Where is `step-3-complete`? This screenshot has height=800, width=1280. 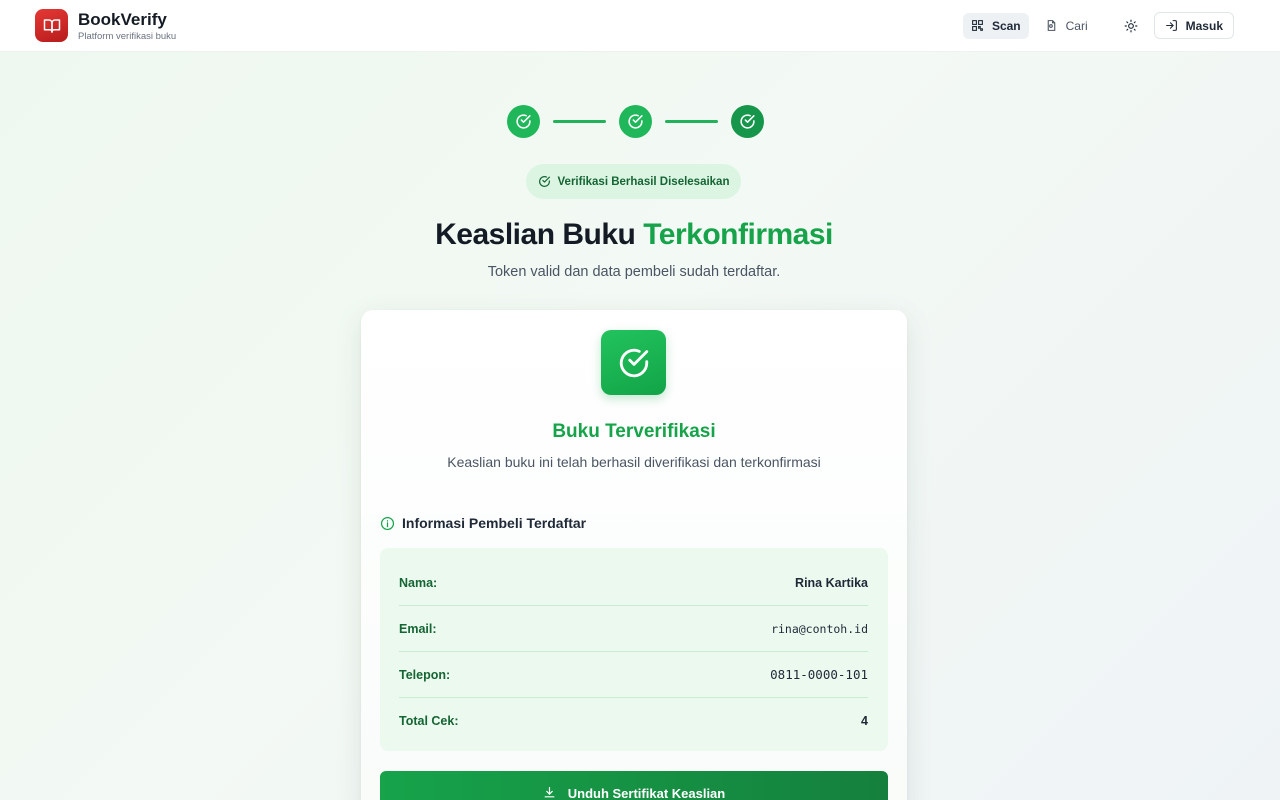
step-3-complete is located at coordinates (747, 121).